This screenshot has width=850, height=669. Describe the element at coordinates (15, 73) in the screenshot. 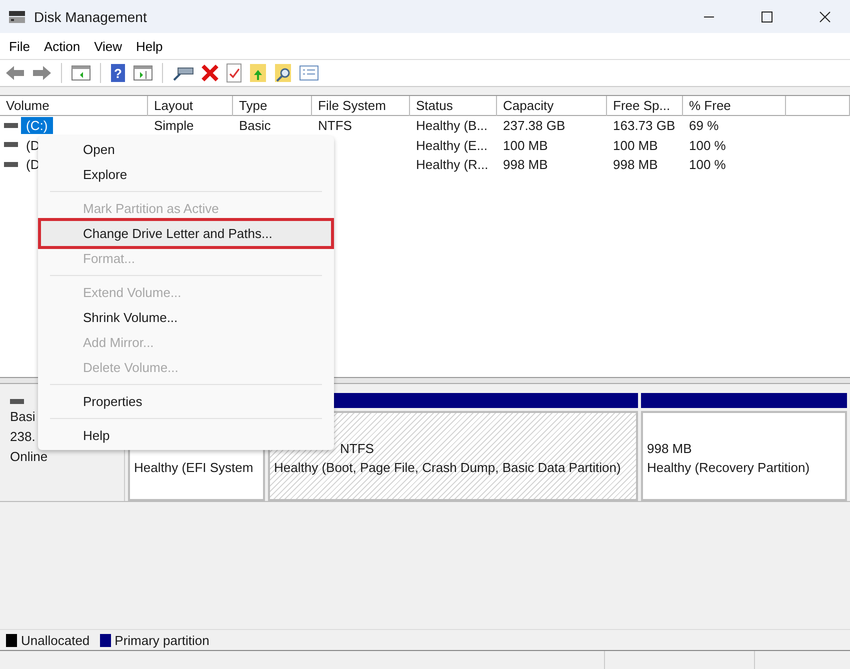

I see `back-arrow-icon` at that location.